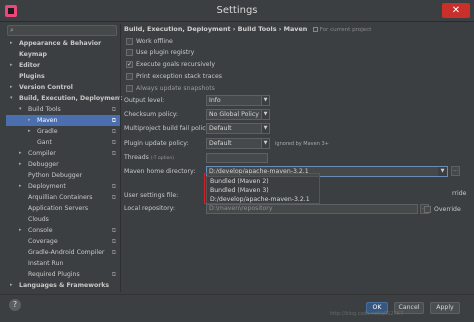 The width and height of the screenshot is (474, 322). I want to click on sidebar-item: ▸ Deployment ⧉, so click(63, 186).